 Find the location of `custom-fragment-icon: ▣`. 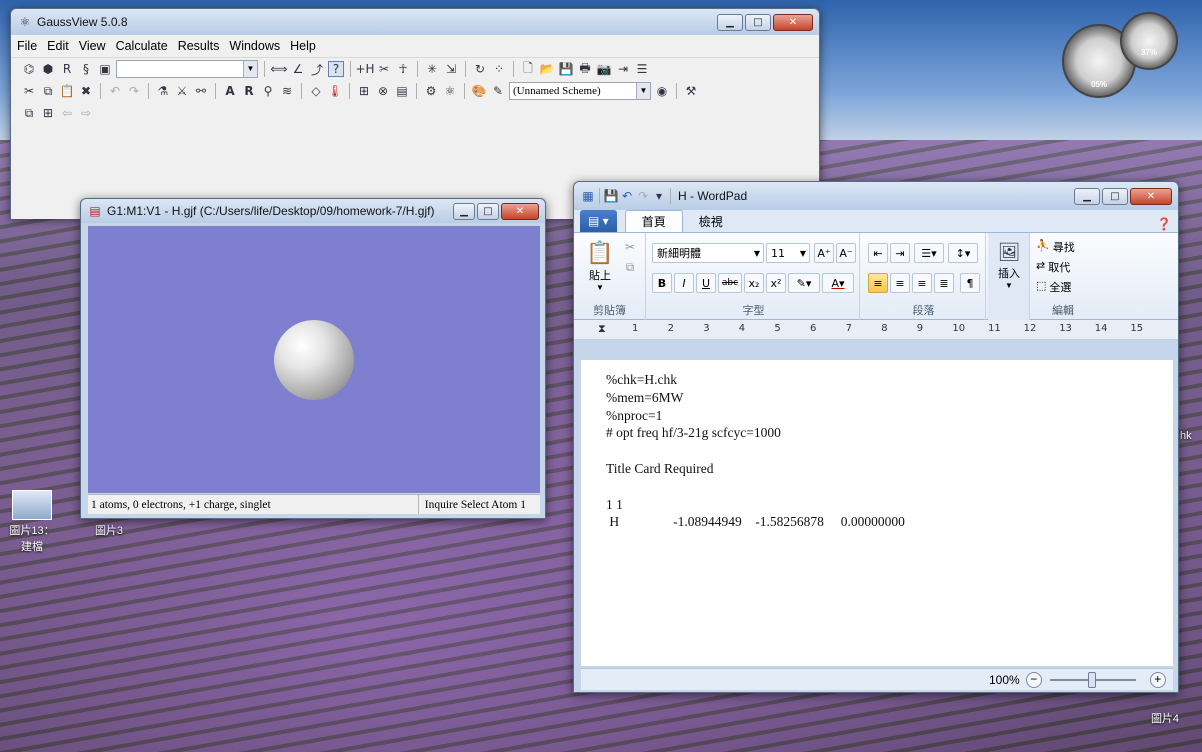

custom-fragment-icon: ▣ is located at coordinates (105, 69).